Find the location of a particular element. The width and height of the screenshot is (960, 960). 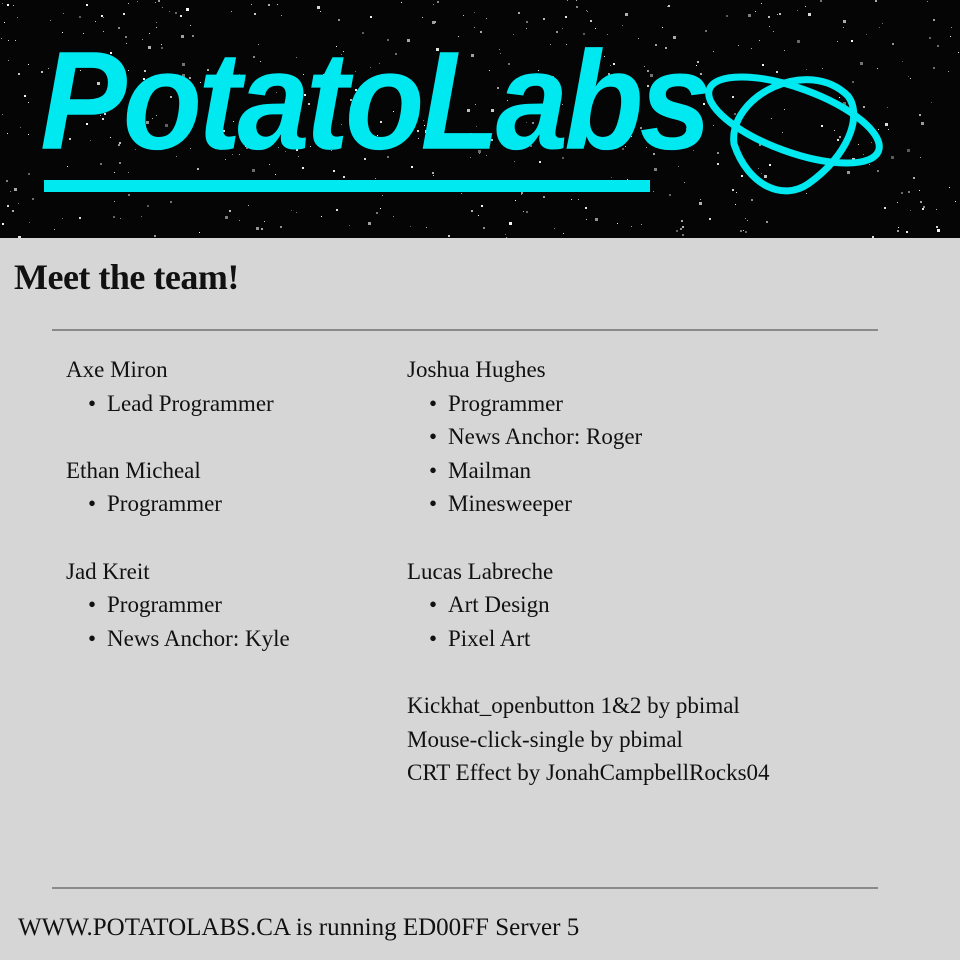

logo-underline is located at coordinates (347, 186).